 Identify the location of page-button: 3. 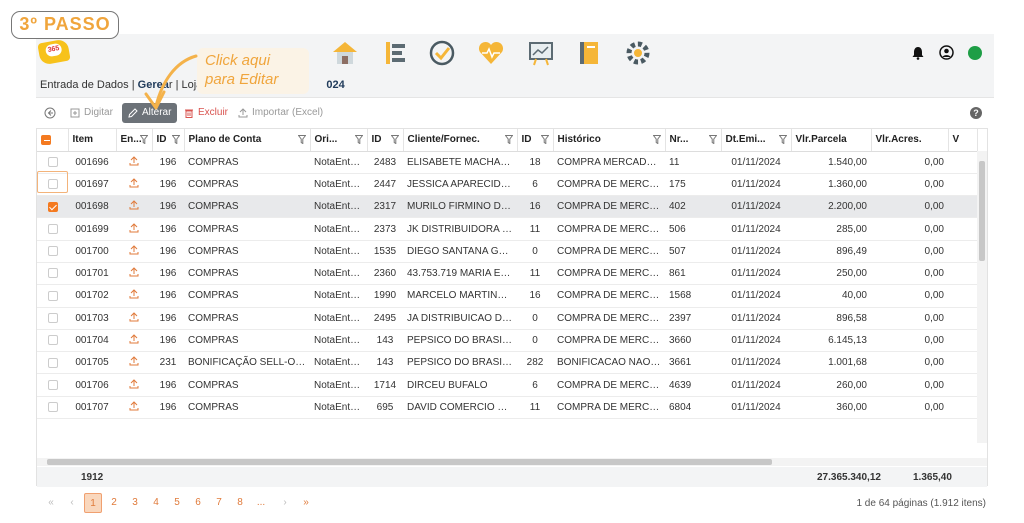
(135, 503).